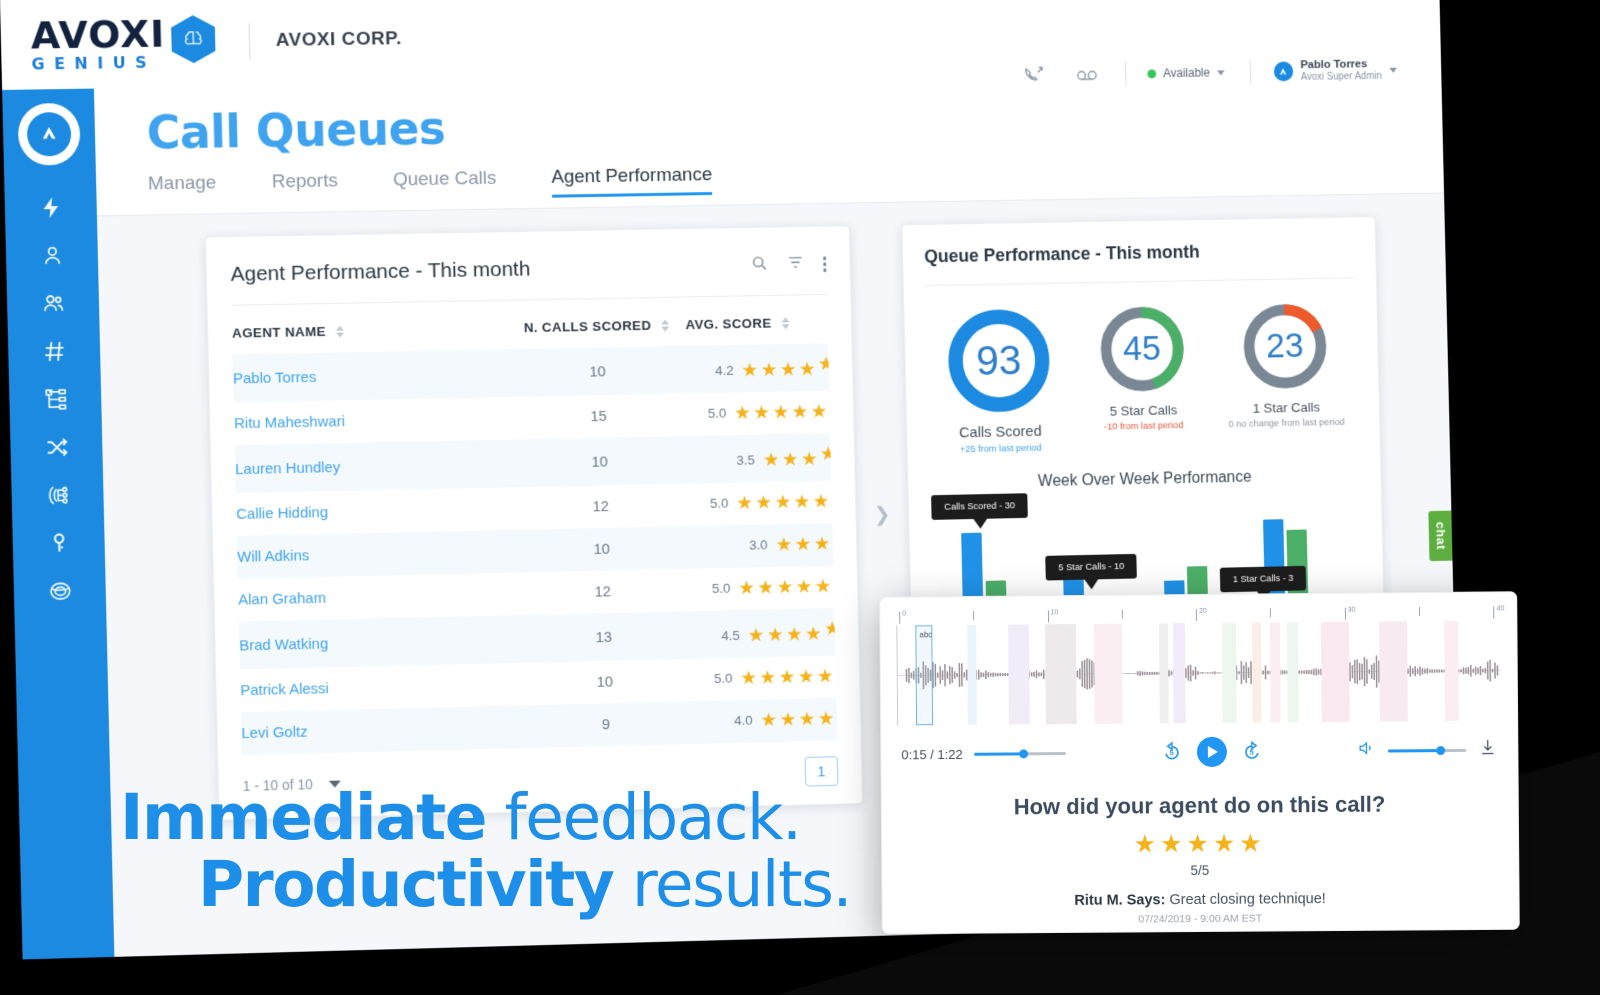 This screenshot has height=995, width=1600. Describe the element at coordinates (1366, 751) in the screenshot. I see `volume-icon` at that location.